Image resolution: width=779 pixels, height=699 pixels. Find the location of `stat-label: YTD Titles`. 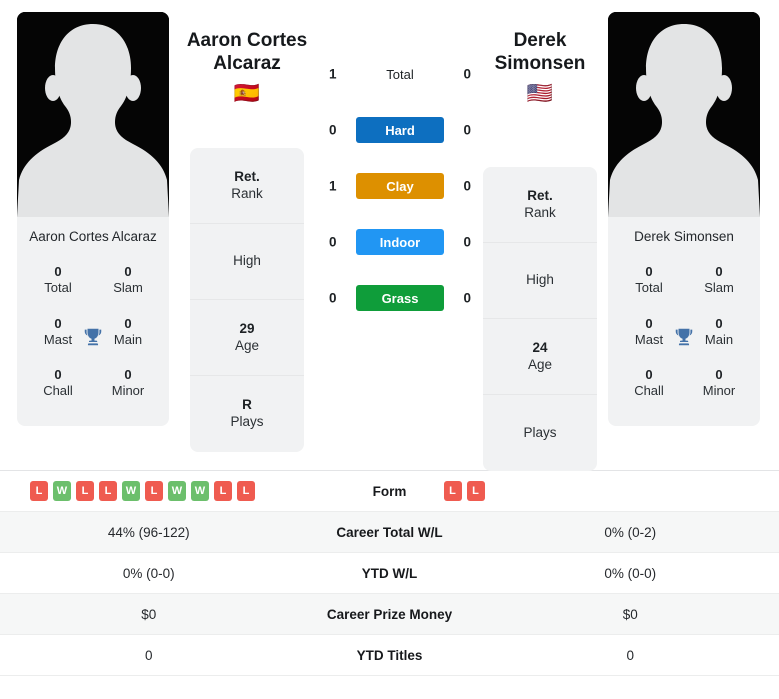

stat-label: YTD Titles is located at coordinates (389, 655).